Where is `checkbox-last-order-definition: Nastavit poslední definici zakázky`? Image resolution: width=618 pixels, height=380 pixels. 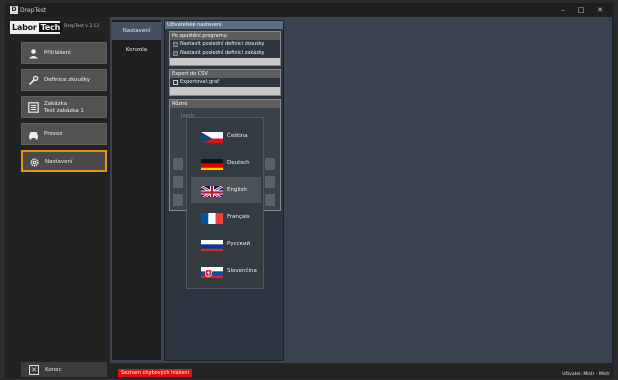 checkbox-last-order-definition: Nastavit poslední definici zakázky is located at coordinates (225, 53).